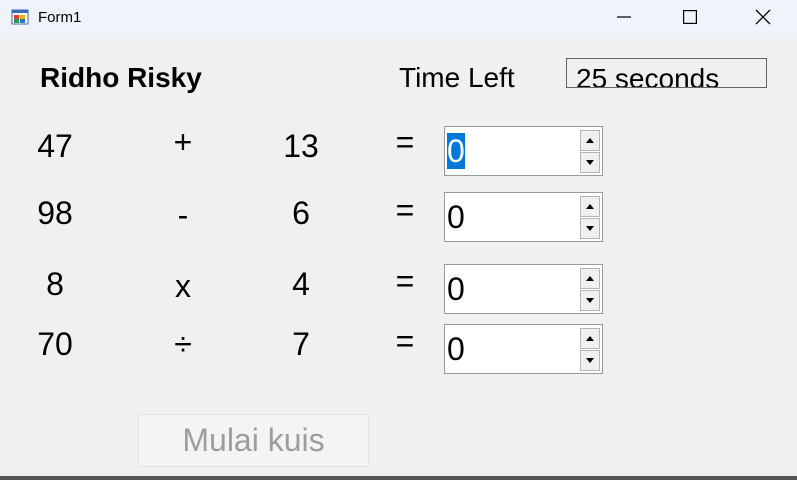  I want to click on winforms-app-icon, so click(20, 17).